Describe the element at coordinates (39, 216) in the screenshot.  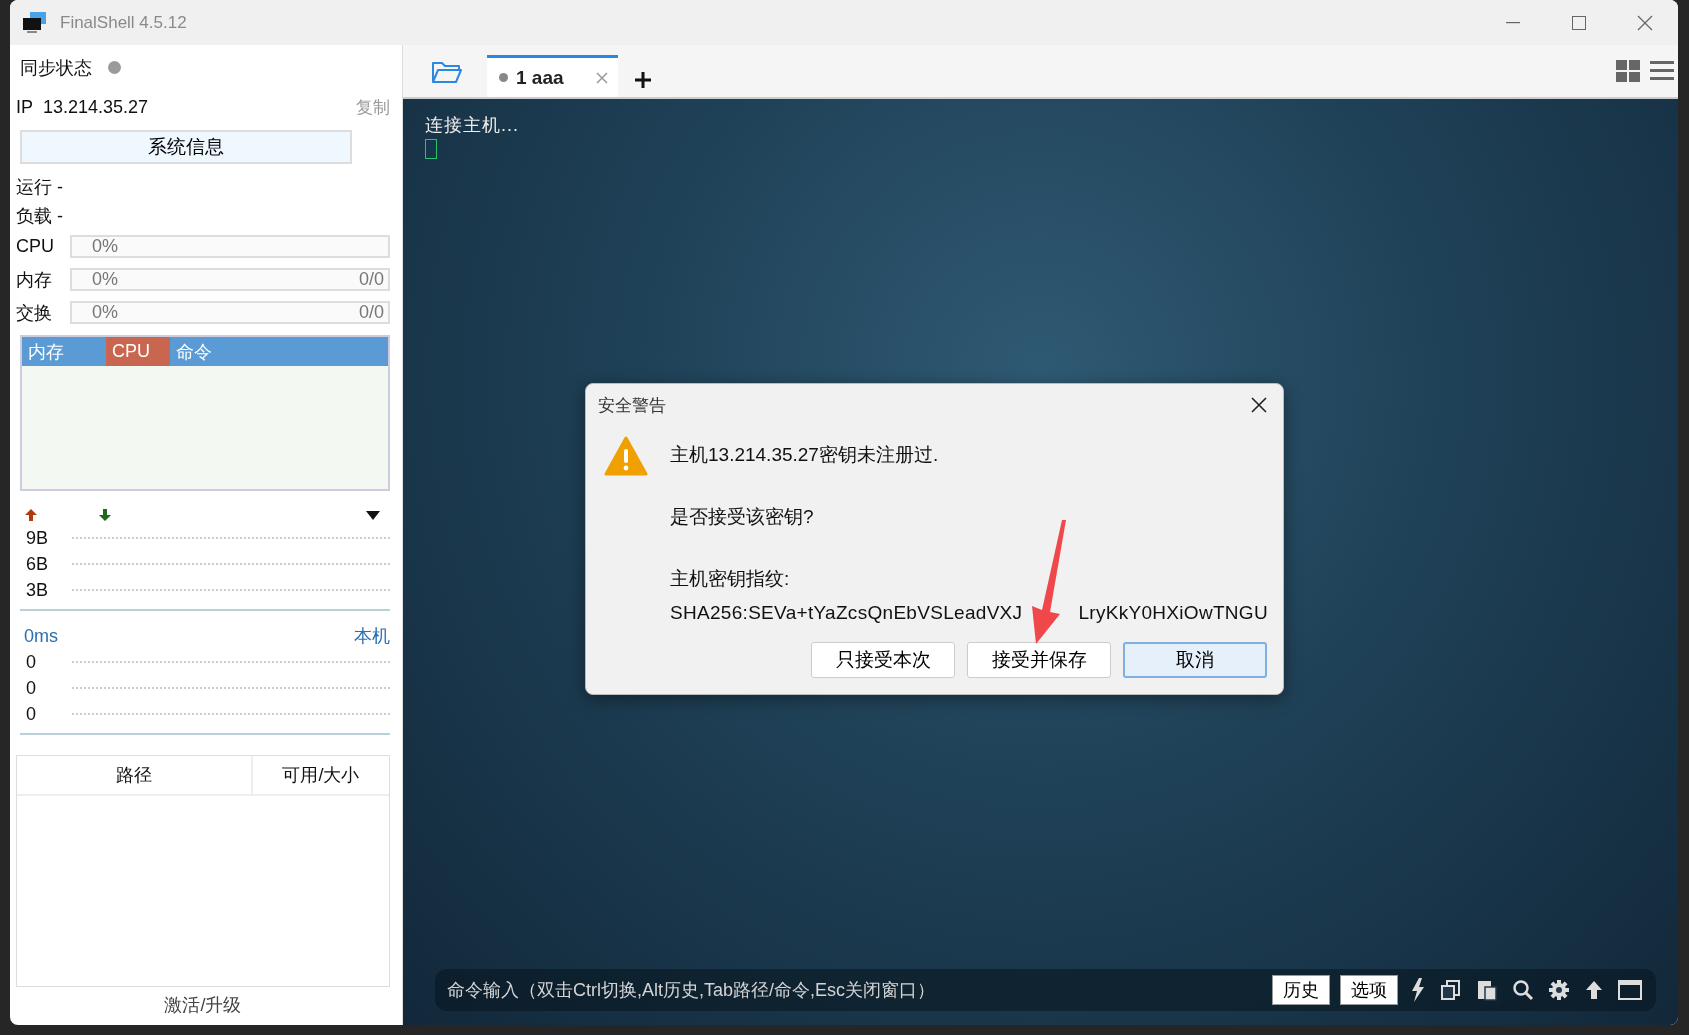
I see `stat-text: 负载 -` at that location.